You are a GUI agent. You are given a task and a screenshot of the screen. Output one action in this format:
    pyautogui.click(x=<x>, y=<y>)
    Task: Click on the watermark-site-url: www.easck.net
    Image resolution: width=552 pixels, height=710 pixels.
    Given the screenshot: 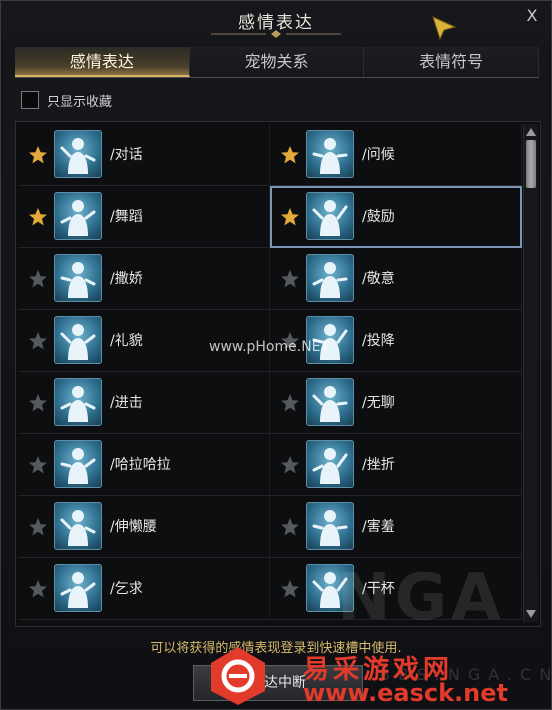 What is the action you would take?
    pyautogui.click(x=405, y=693)
    